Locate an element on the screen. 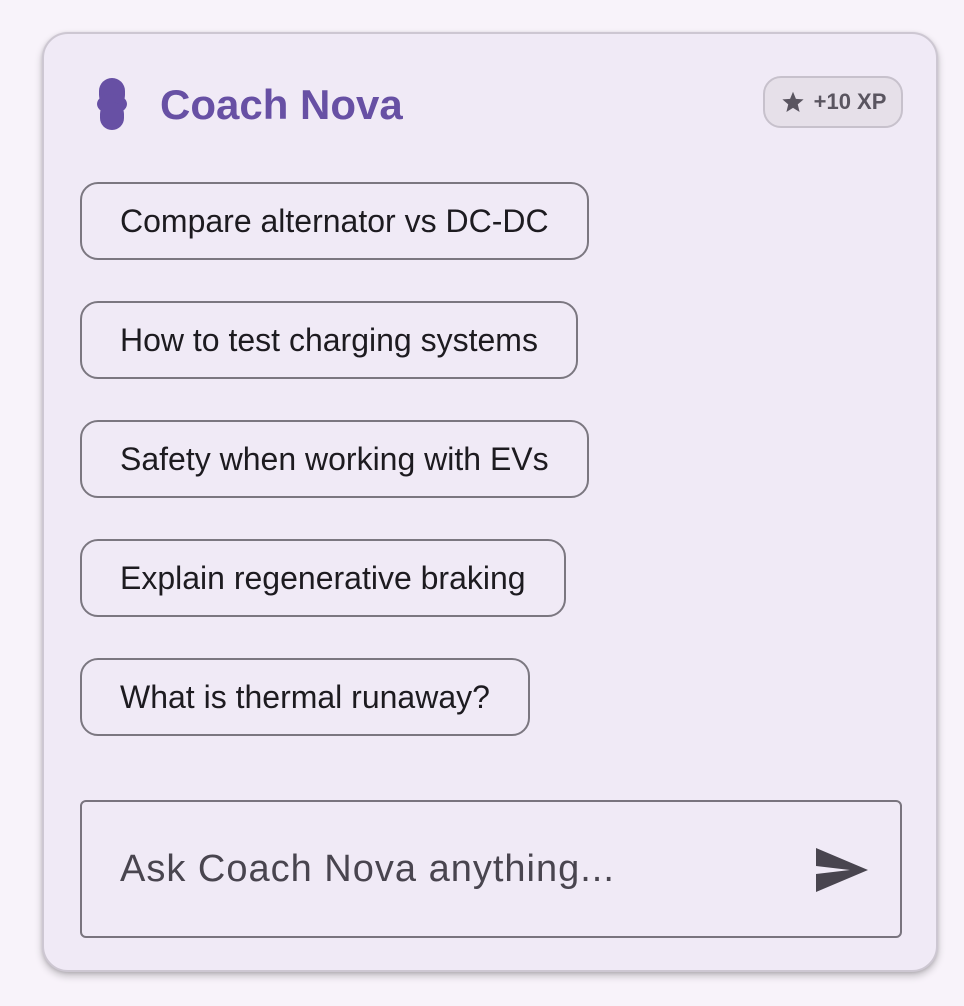 The width and height of the screenshot is (964, 1006). suggestion-chip-label: How to test charging systems is located at coordinates (329, 339).